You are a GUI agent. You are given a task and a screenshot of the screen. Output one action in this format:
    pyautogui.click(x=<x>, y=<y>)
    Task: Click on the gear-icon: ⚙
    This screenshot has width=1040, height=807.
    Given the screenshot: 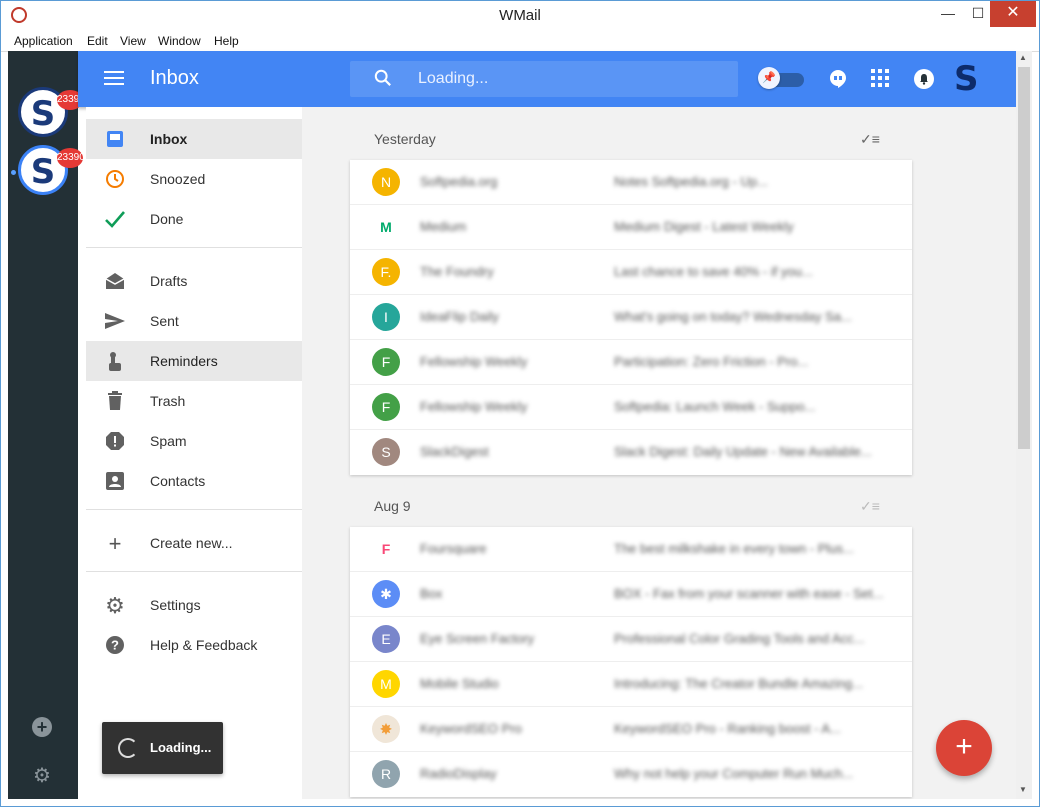 What is the action you would take?
    pyautogui.click(x=42, y=776)
    